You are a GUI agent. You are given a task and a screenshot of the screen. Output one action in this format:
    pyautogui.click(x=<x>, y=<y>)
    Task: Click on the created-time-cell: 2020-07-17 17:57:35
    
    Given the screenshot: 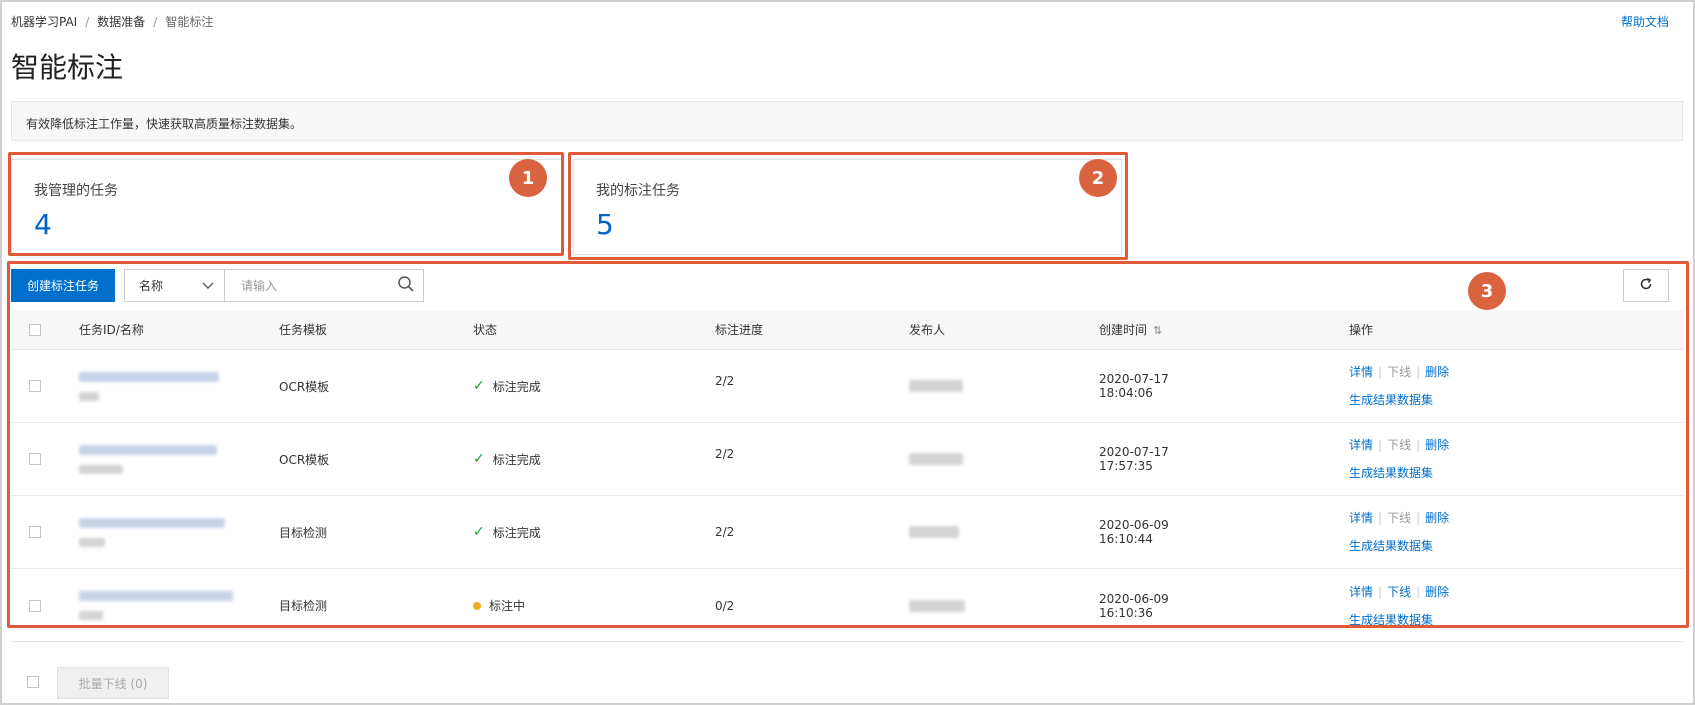 What is the action you would take?
    pyautogui.click(x=1224, y=459)
    